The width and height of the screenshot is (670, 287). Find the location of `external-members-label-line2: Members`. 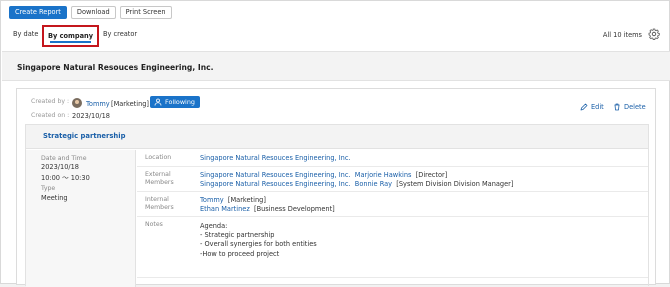

external-members-label-line2: Members is located at coordinates (159, 182).